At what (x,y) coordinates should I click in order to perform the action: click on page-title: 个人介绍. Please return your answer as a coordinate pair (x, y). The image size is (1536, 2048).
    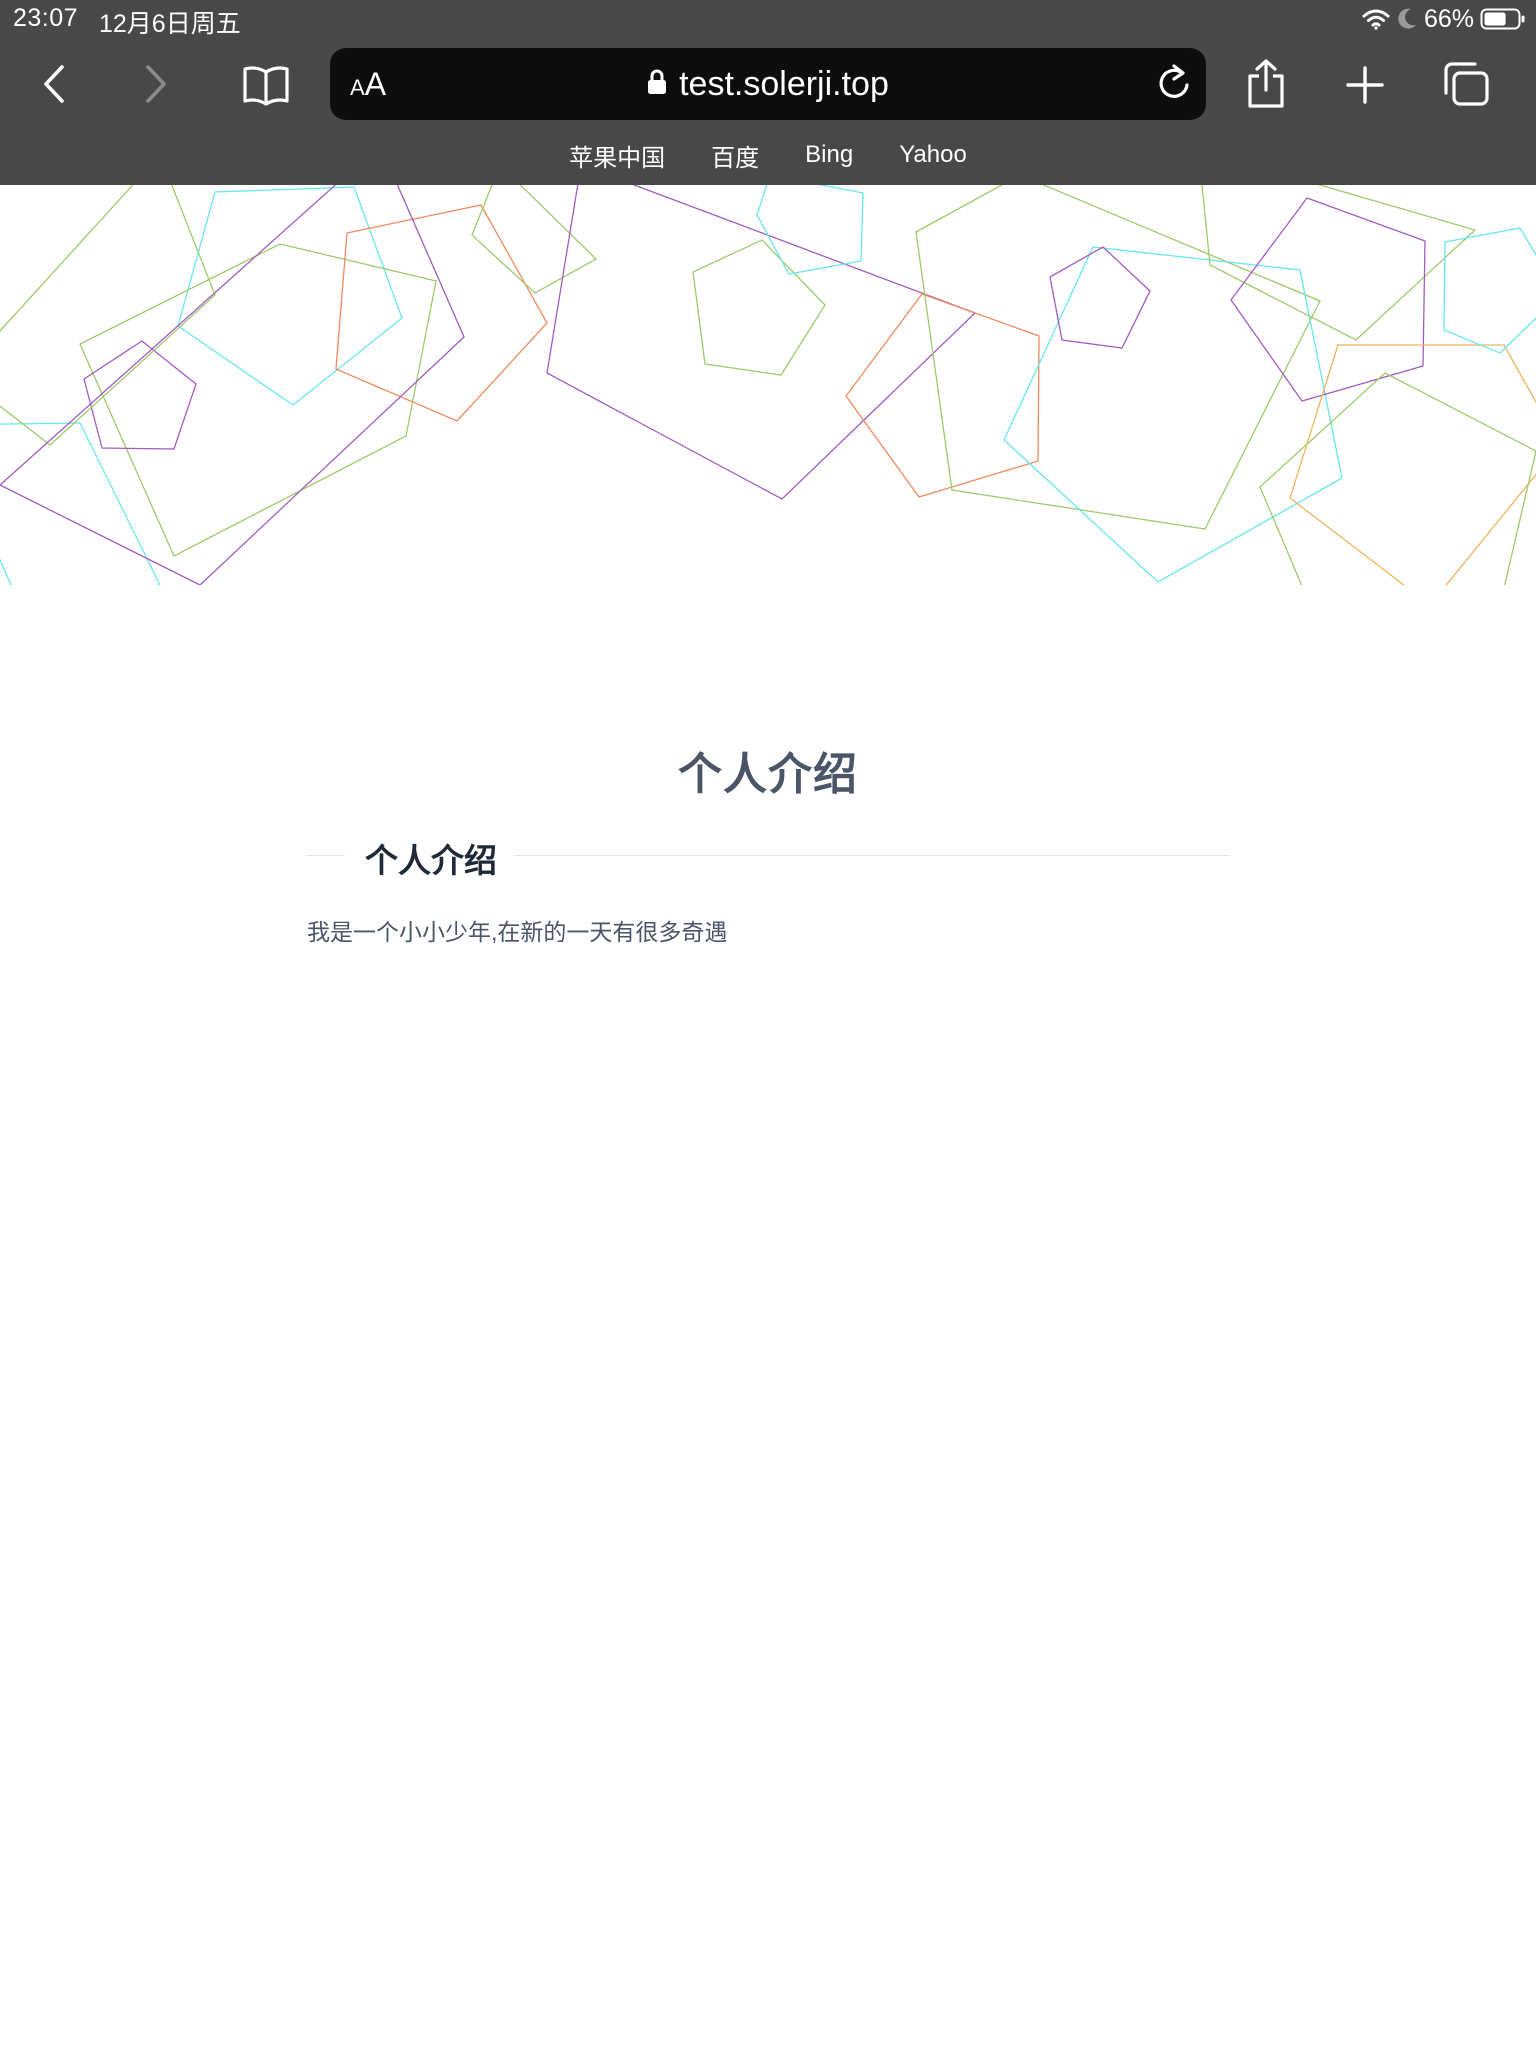
    Looking at the image, I should click on (768, 774).